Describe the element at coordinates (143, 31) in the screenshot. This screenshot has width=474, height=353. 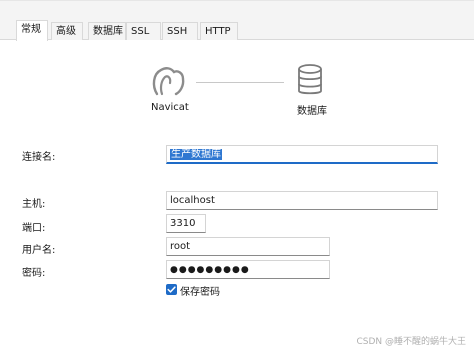
I see `tab-ssl: SSL` at that location.